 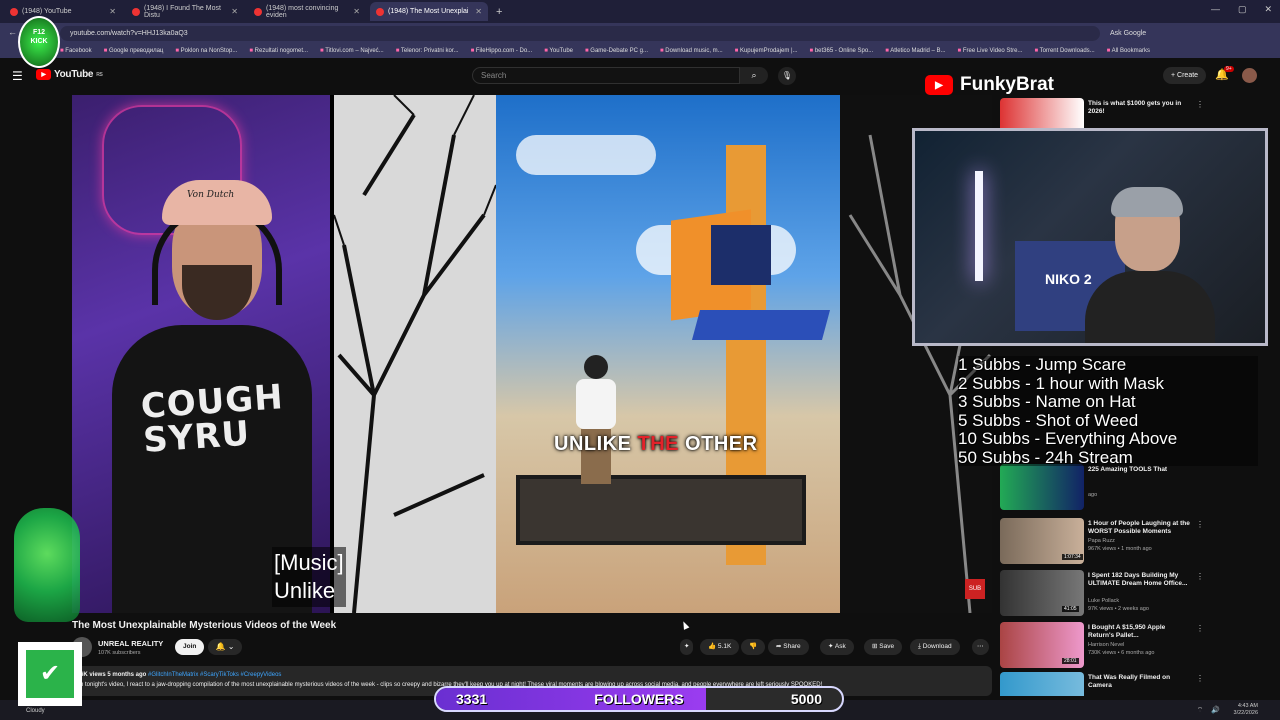 What do you see at coordinates (596, 444) in the screenshot?
I see `caption-word: UNLIKE` at bounding box center [596, 444].